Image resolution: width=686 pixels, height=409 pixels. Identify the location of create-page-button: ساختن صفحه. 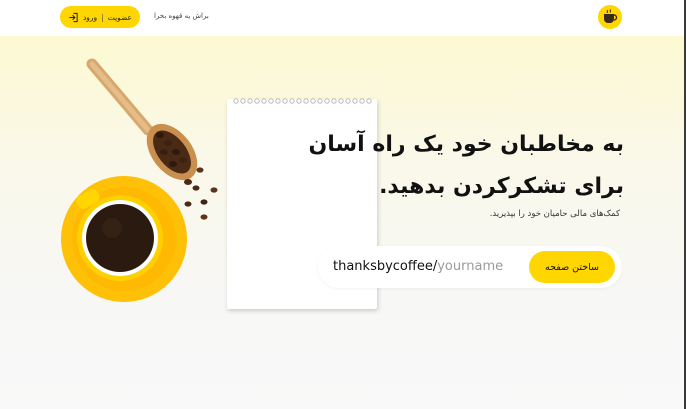
(572, 267).